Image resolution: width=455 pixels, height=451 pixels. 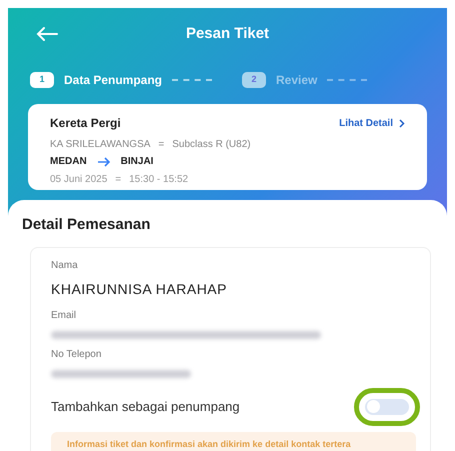 What do you see at coordinates (87, 225) in the screenshot?
I see `section-title: Detail Pemesanan` at bounding box center [87, 225].